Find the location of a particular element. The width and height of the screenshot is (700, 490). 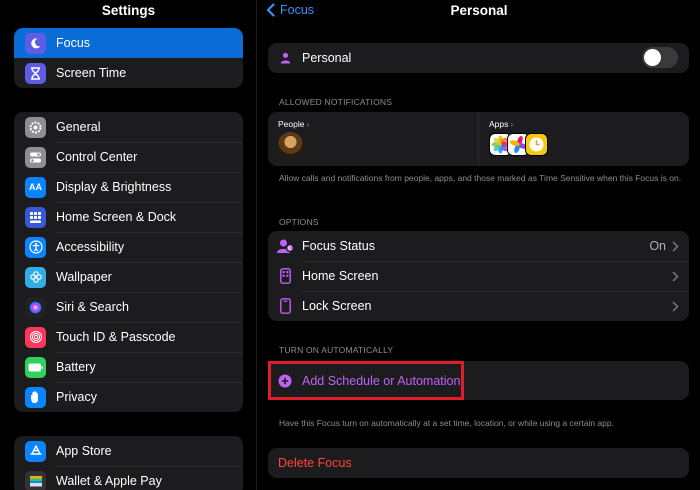

hand-icon is located at coordinates (35, 397).